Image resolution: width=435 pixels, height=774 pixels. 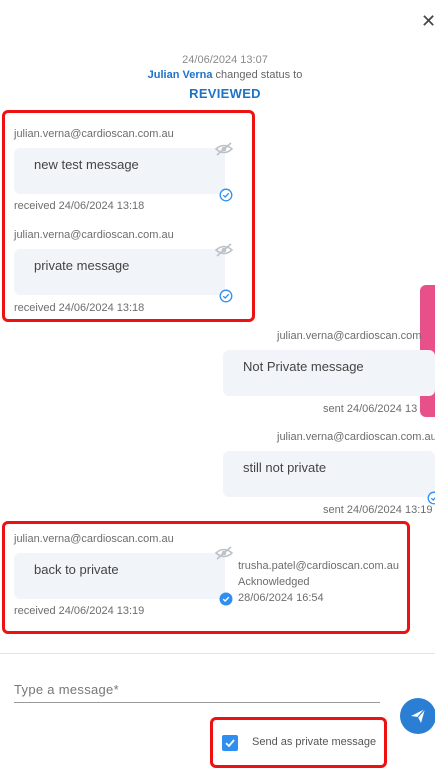 I want to click on status-action-text: changed status to, so click(x=257, y=75).